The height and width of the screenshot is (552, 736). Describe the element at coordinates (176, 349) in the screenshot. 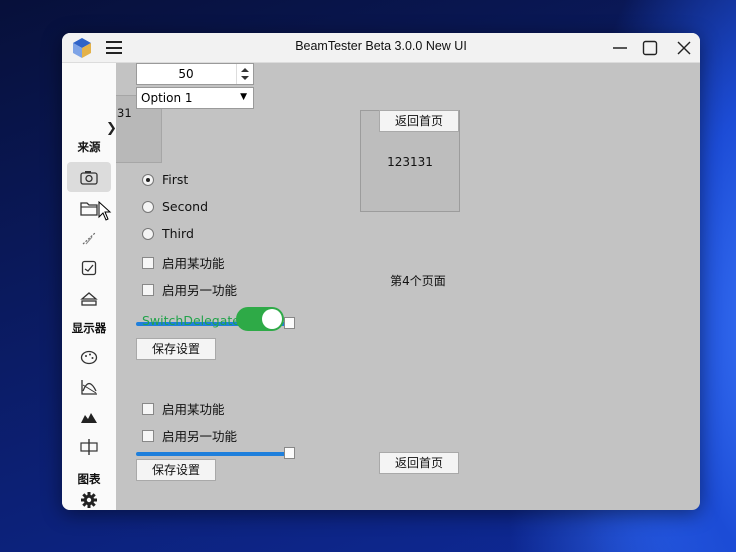

I see `save-settings-button: 保存设置` at that location.